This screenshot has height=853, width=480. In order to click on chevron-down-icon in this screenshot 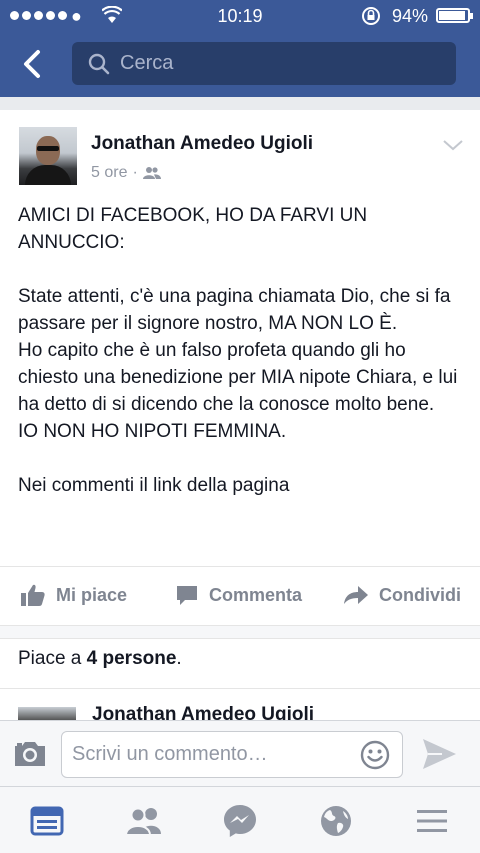, I will do `click(453, 145)`.